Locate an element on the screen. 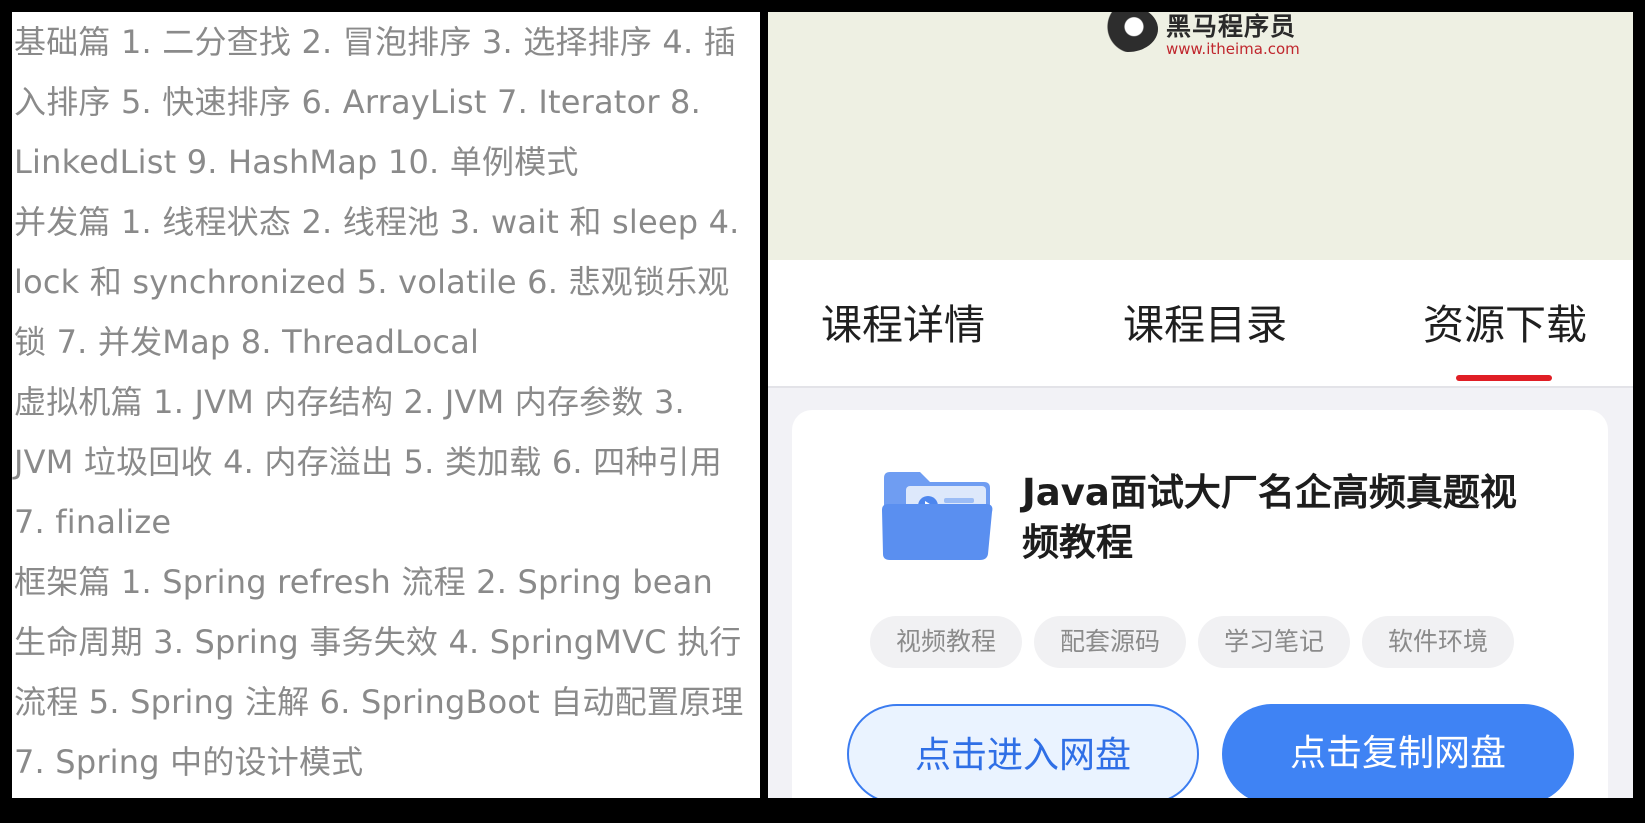  tag-source-code: 配套源码 is located at coordinates (1110, 642).